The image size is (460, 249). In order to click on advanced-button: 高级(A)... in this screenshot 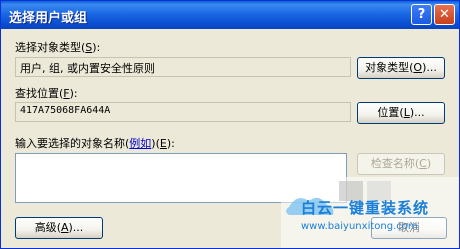, I will do `click(59, 228)`.